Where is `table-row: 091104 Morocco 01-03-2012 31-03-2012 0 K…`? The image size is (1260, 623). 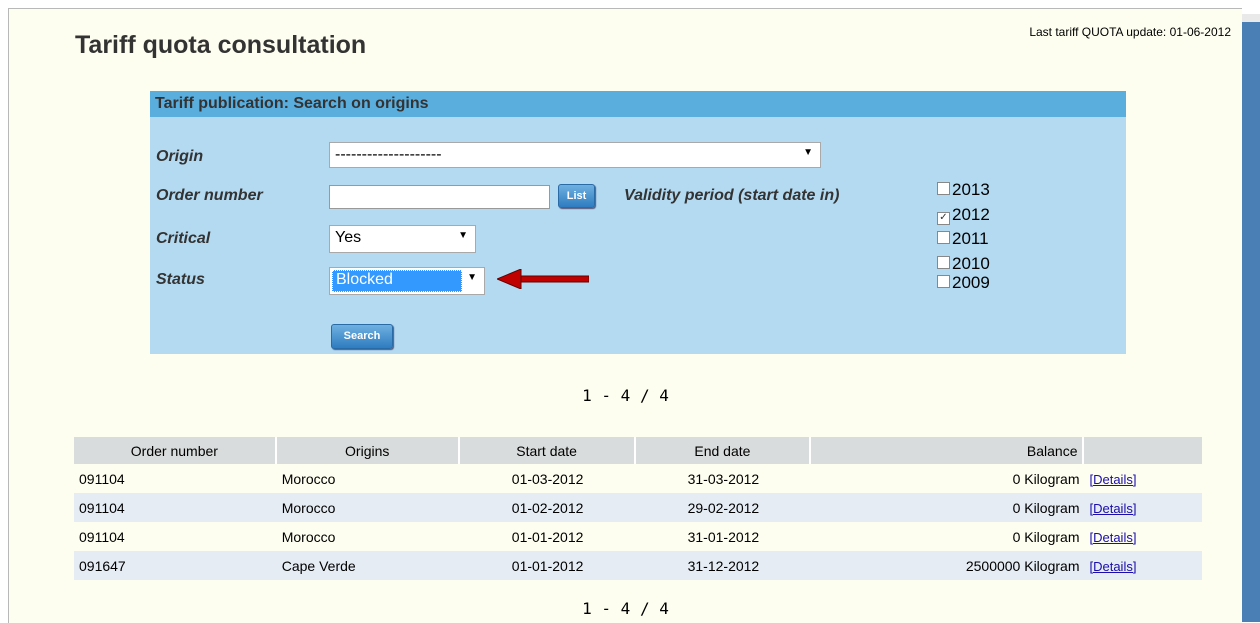
table-row: 091104 Morocco 01-03-2012 31-03-2012 0 K… is located at coordinates (638, 478).